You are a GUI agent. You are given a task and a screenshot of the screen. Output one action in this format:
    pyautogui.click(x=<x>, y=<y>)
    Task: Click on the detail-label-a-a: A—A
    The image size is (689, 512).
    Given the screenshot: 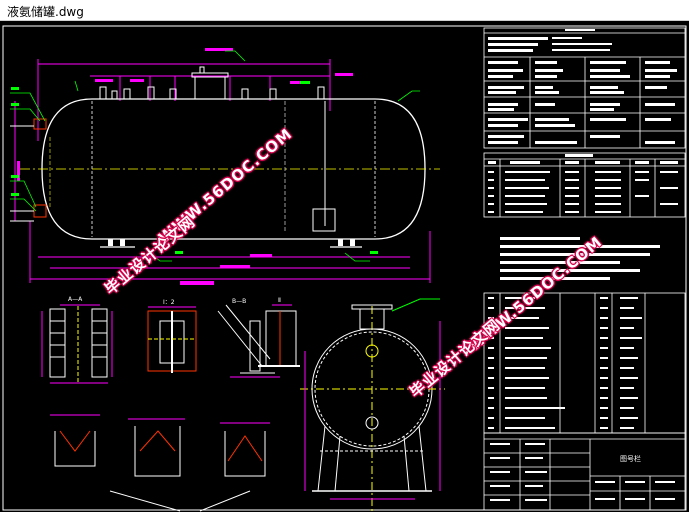 What is the action you would take?
    pyautogui.click(x=75, y=299)
    